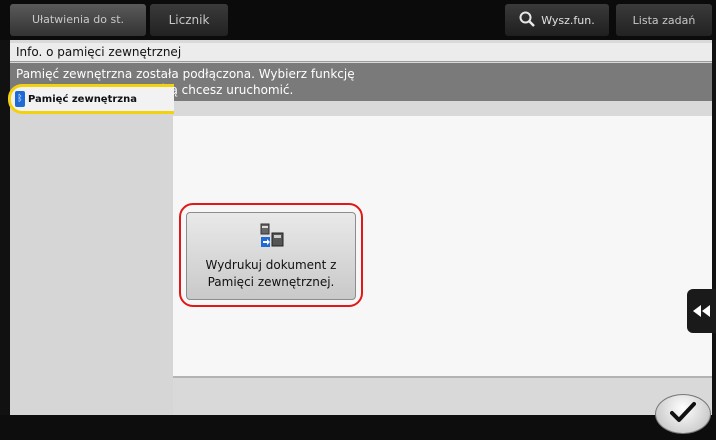  What do you see at coordinates (271, 265) in the screenshot?
I see `print-button-label-line-1: Wydrukuj dokument z` at bounding box center [271, 265].